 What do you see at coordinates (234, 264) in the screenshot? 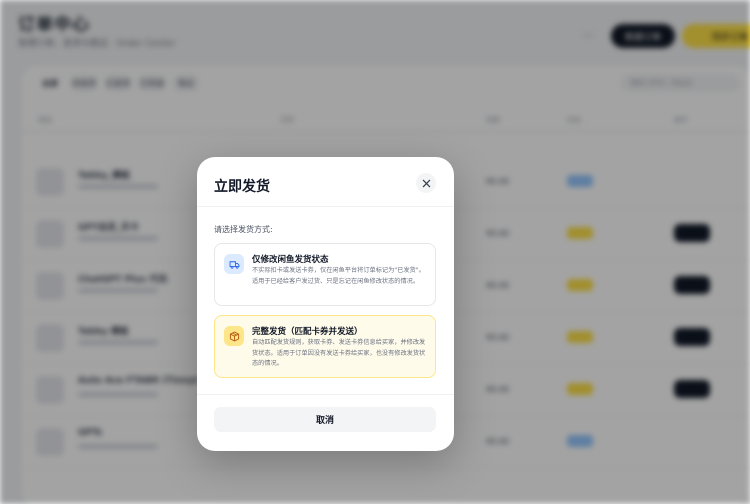
I see `truck-icon` at bounding box center [234, 264].